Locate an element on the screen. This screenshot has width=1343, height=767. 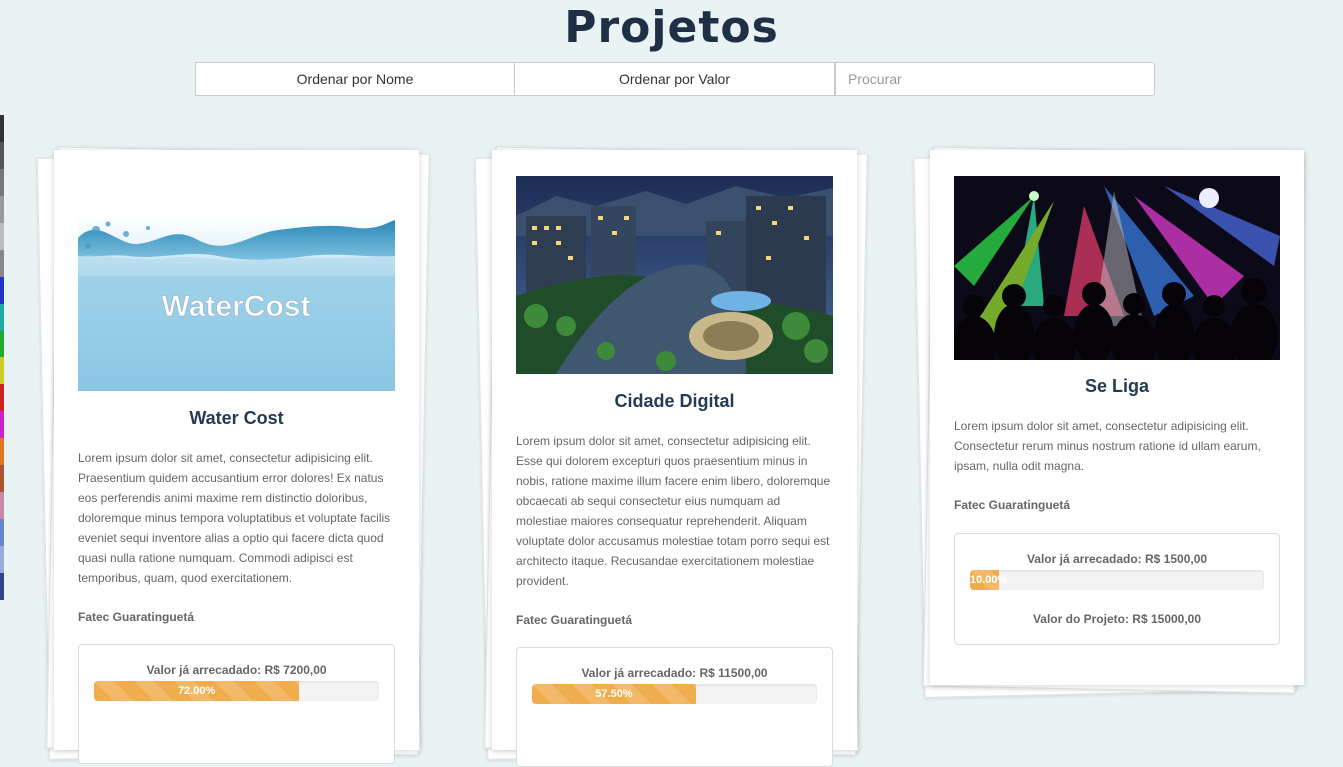
night-city-image is located at coordinates (674, 275).